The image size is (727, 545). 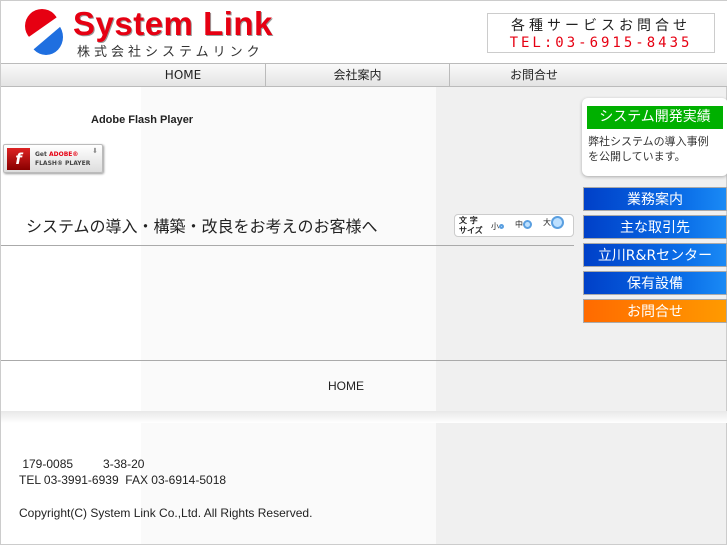 I want to click on logo-icon, so click(x=44, y=32).